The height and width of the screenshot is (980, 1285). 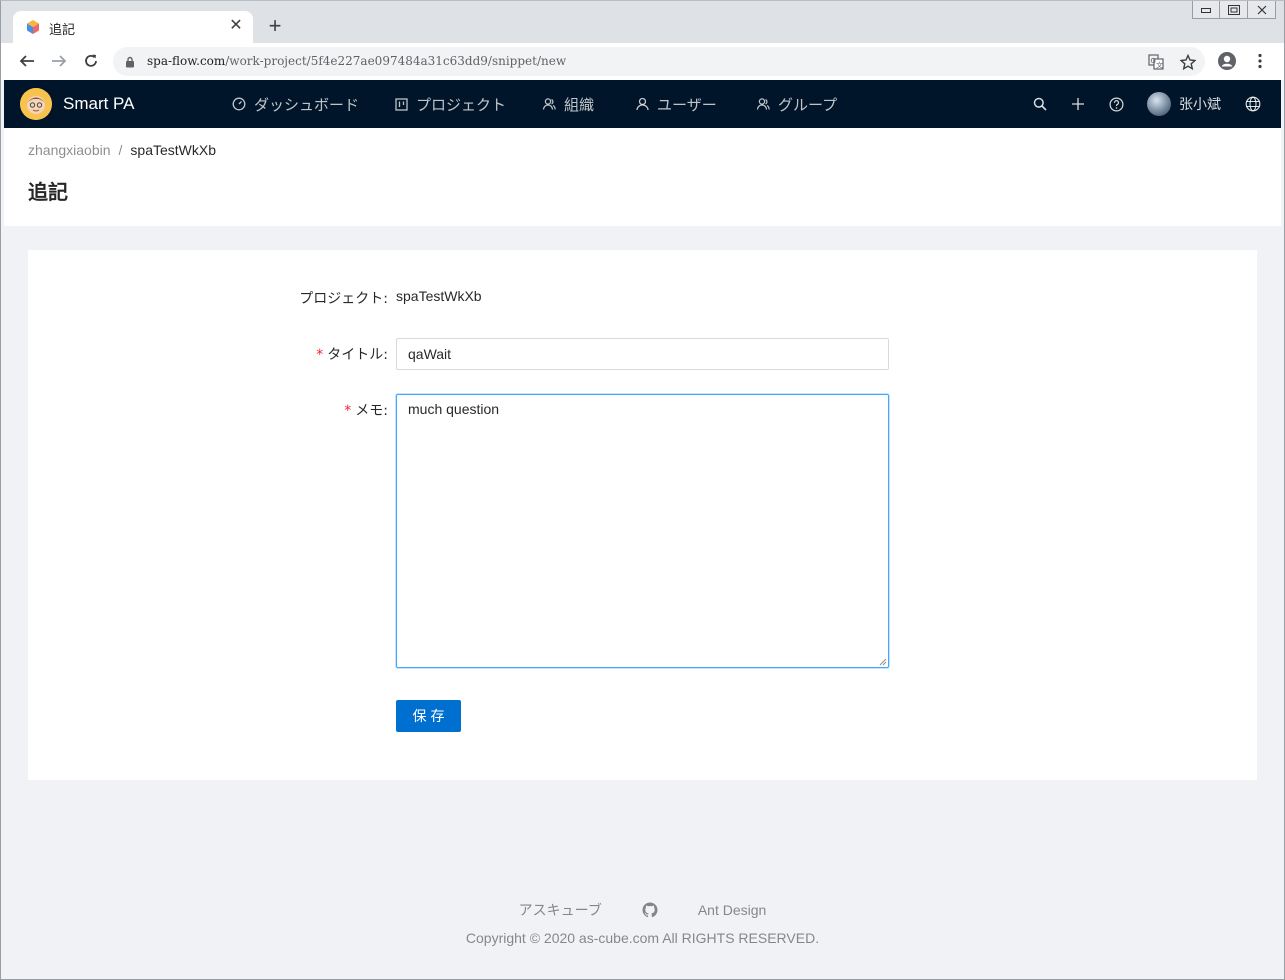 I want to click on memo-label: * メモ:, so click(x=366, y=411).